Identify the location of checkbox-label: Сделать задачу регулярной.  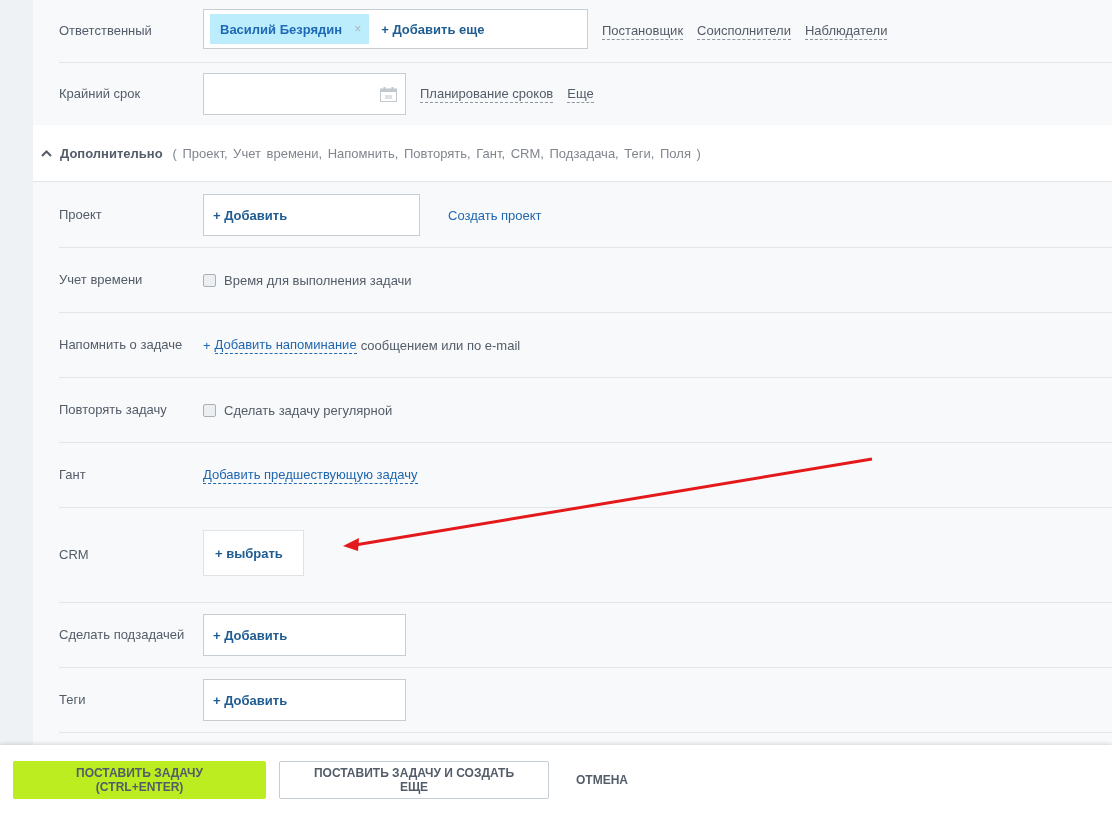
(308, 410).